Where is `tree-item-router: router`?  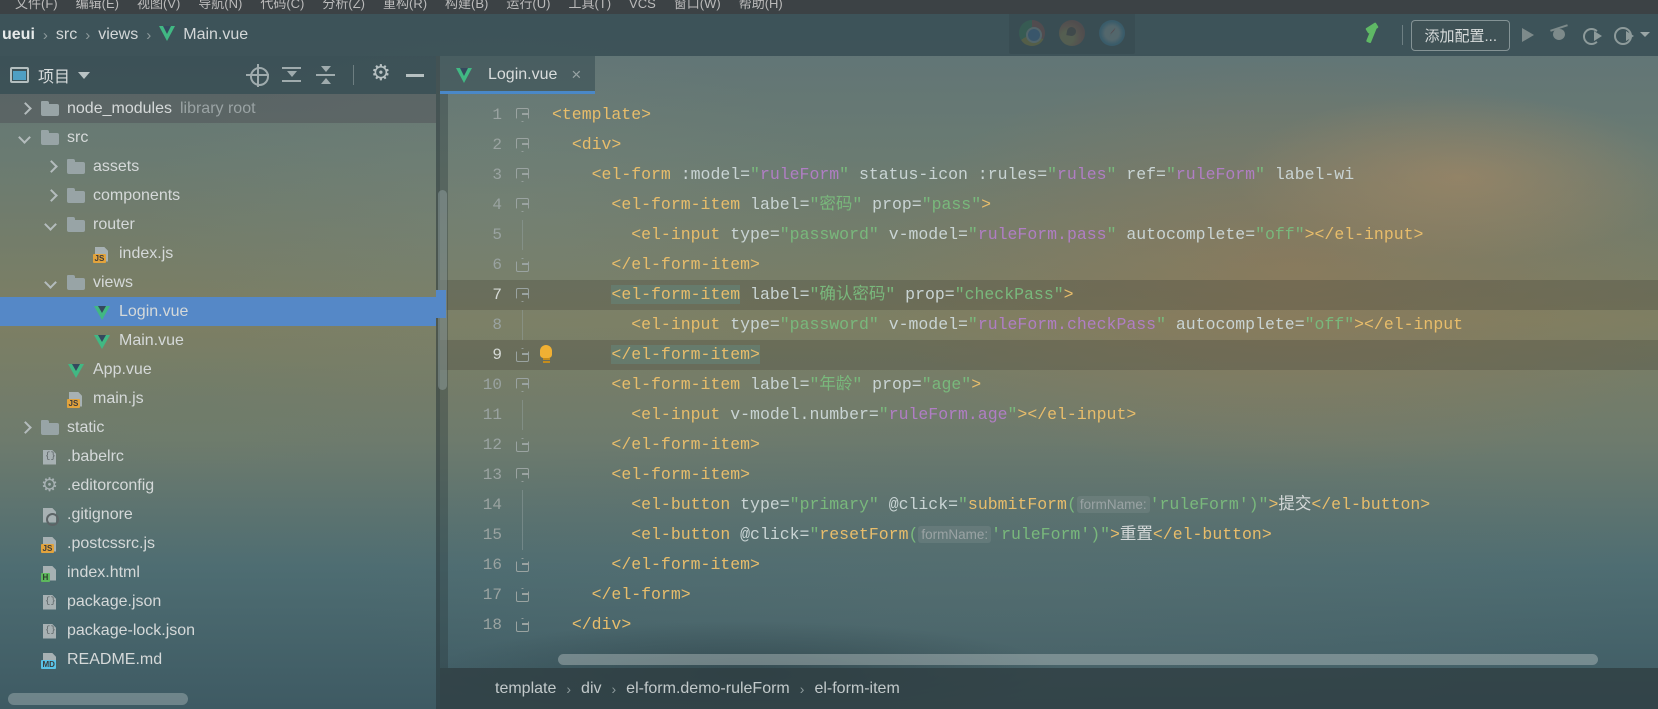
tree-item-router: router is located at coordinates (218, 224).